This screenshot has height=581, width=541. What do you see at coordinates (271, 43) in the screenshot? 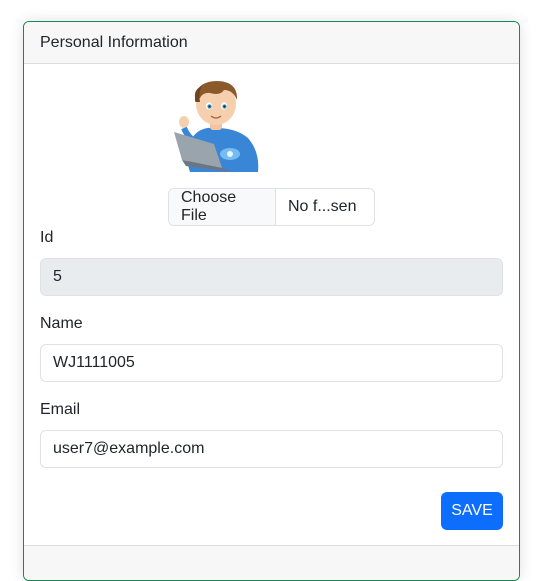
I see `card-header: Personal Information` at bounding box center [271, 43].